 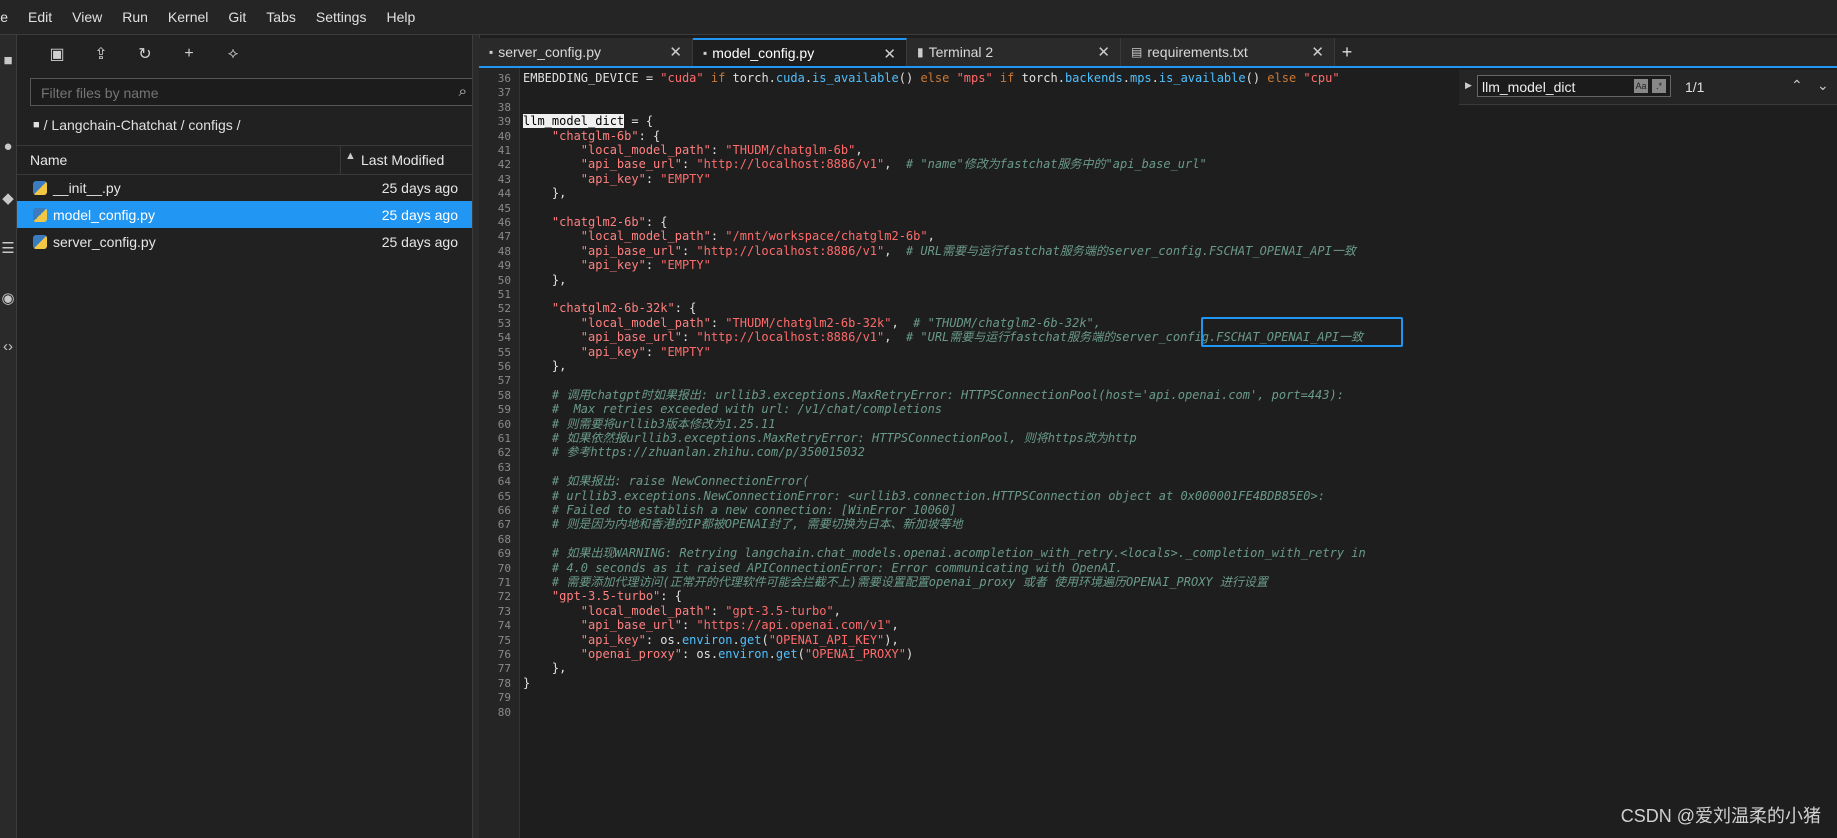 What do you see at coordinates (526, 683) in the screenshot?
I see `code-line: }` at bounding box center [526, 683].